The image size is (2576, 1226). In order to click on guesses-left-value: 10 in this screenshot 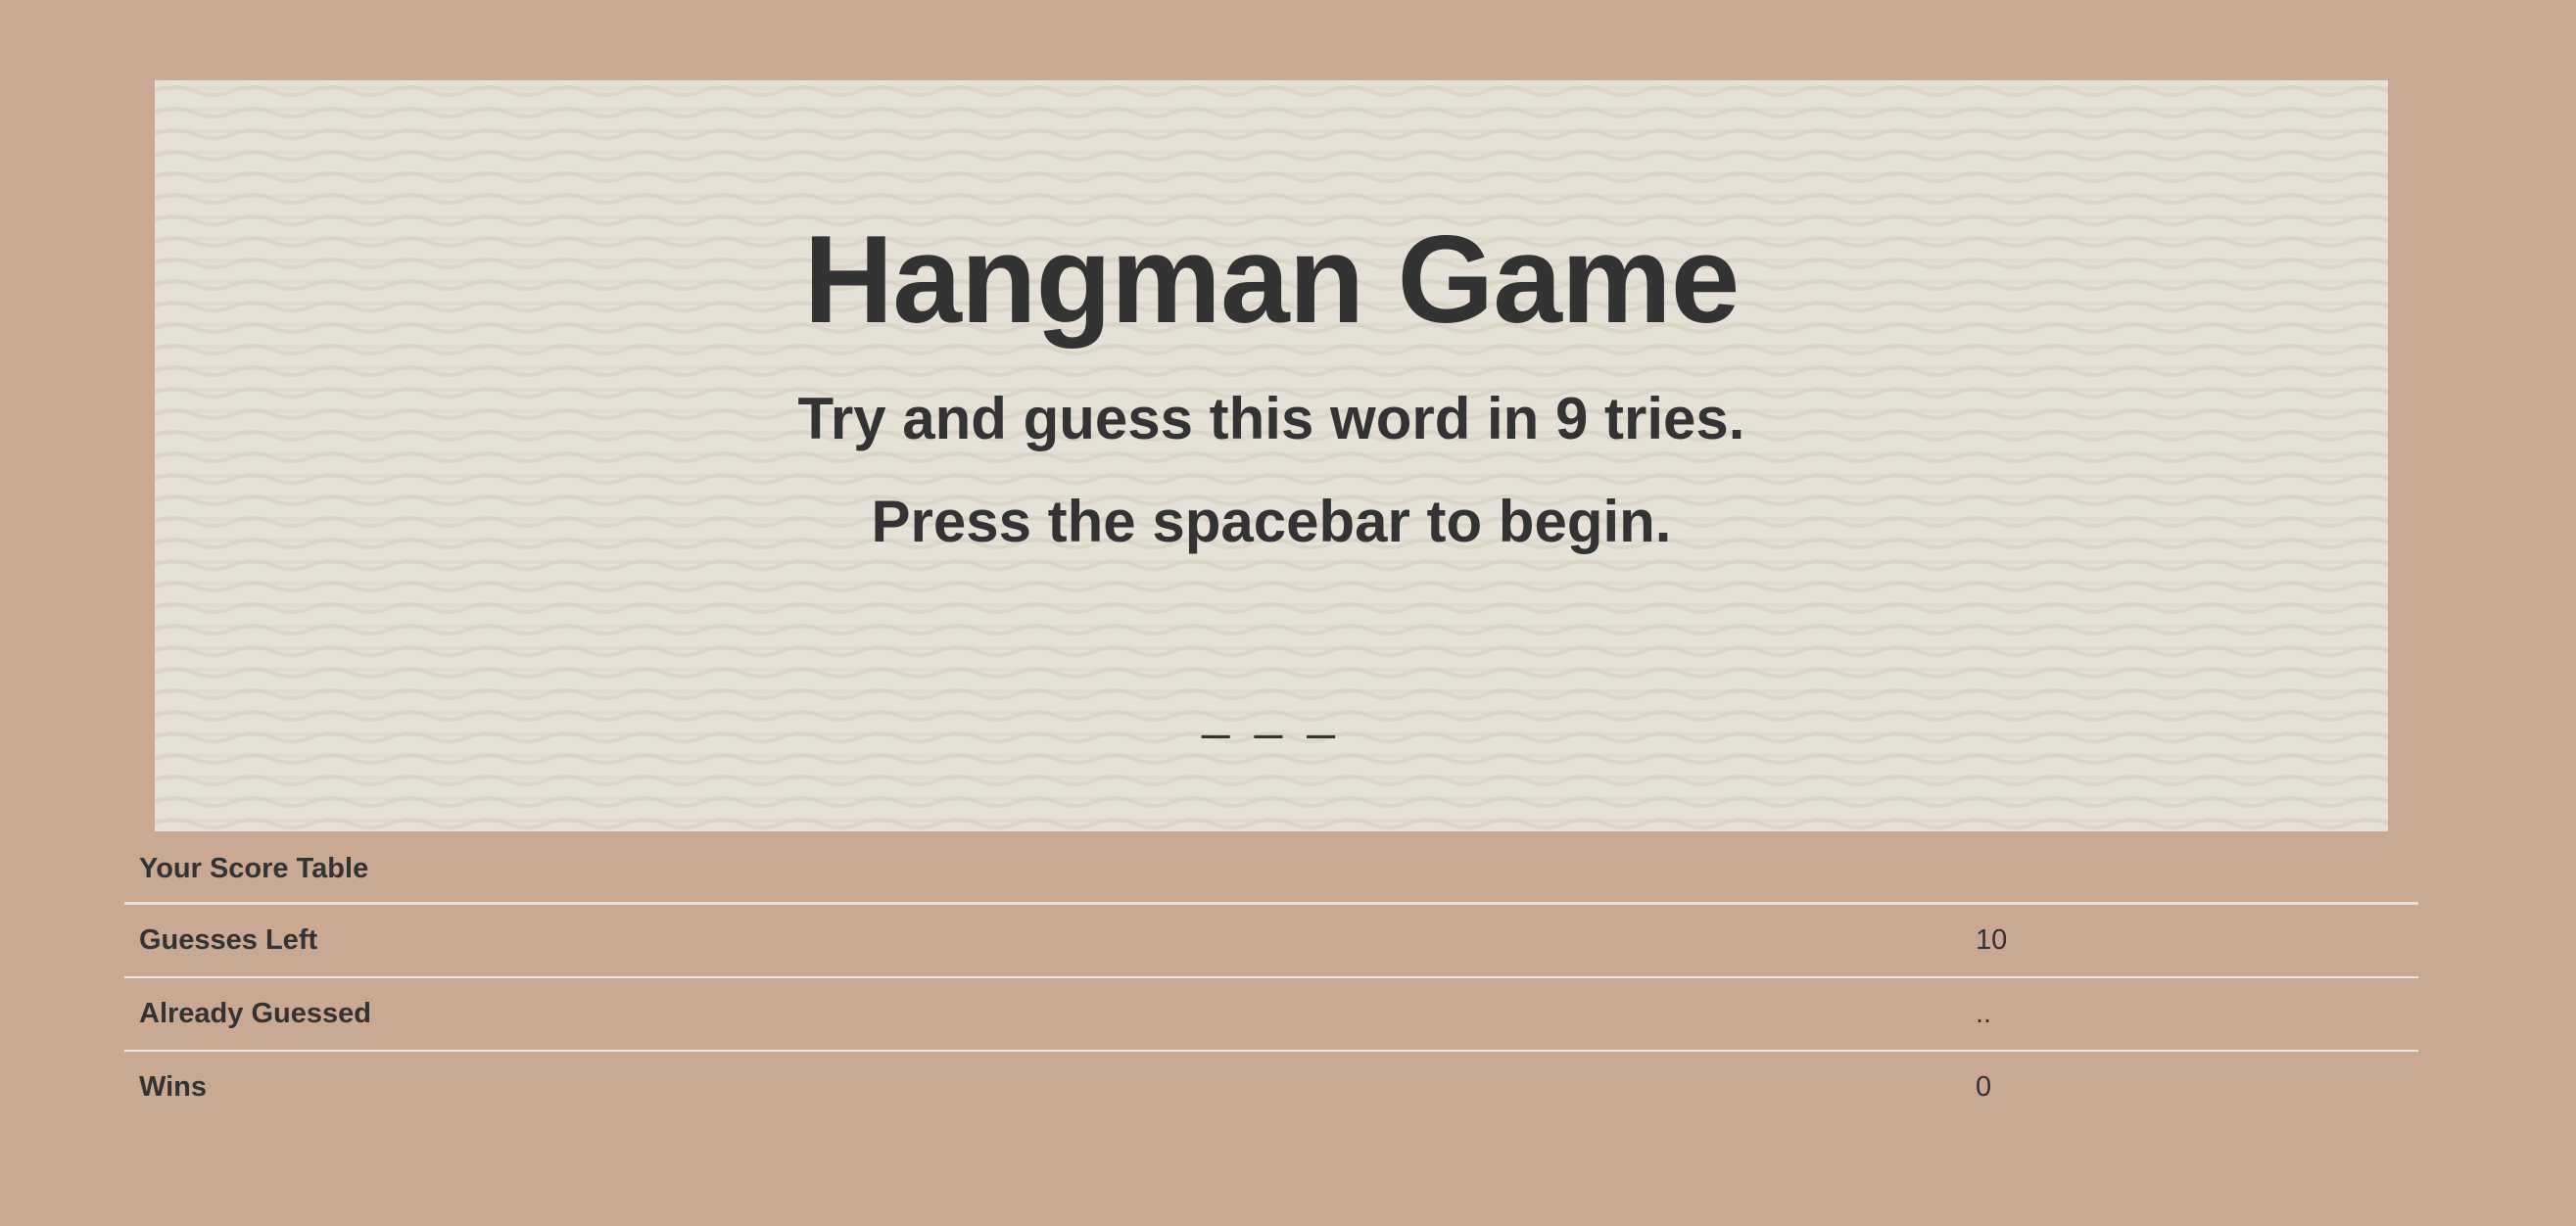, I will do `click(1992, 940)`.